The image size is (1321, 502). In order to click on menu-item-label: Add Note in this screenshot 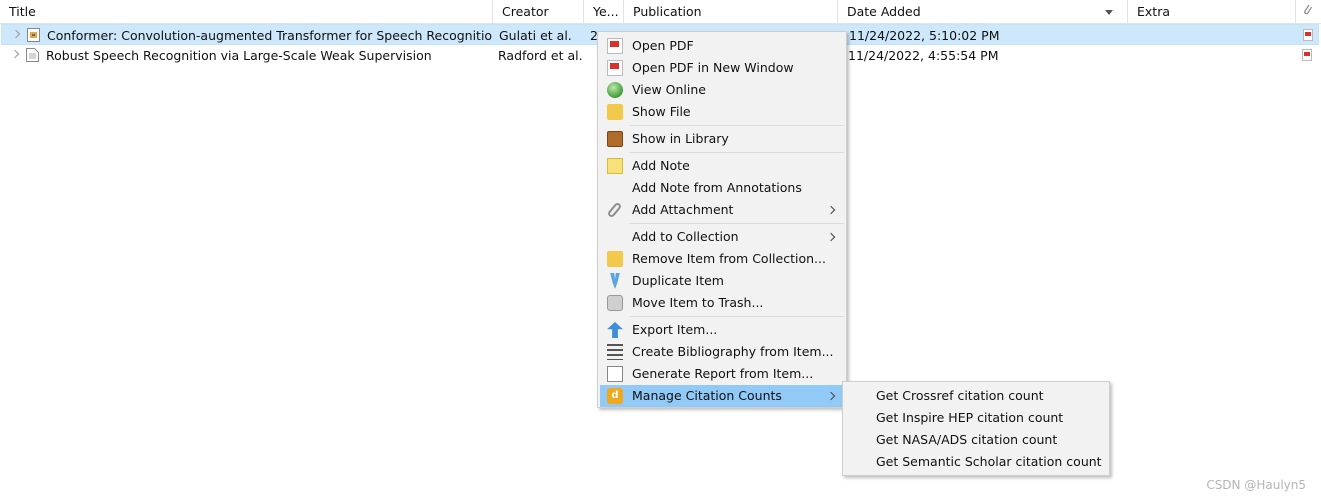, I will do `click(661, 165)`.